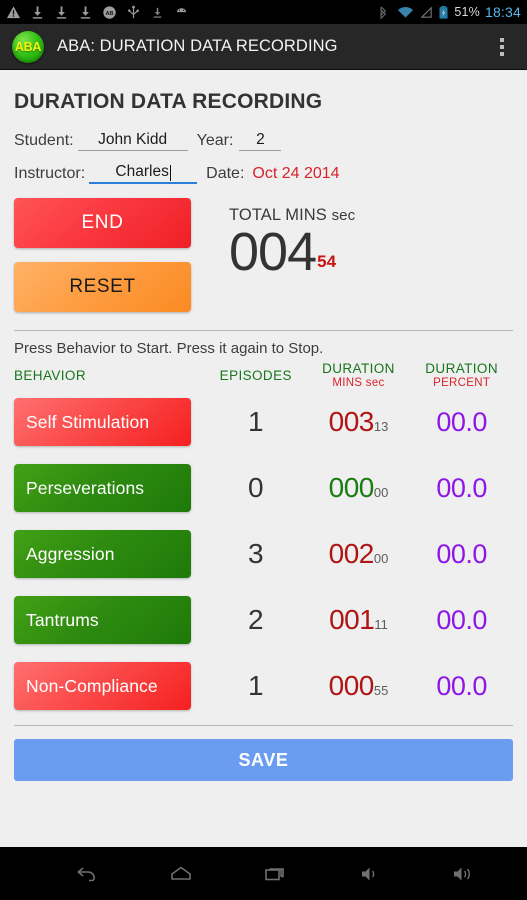 The image size is (527, 900). I want to click on adblock-icon: AB, so click(109, 12).